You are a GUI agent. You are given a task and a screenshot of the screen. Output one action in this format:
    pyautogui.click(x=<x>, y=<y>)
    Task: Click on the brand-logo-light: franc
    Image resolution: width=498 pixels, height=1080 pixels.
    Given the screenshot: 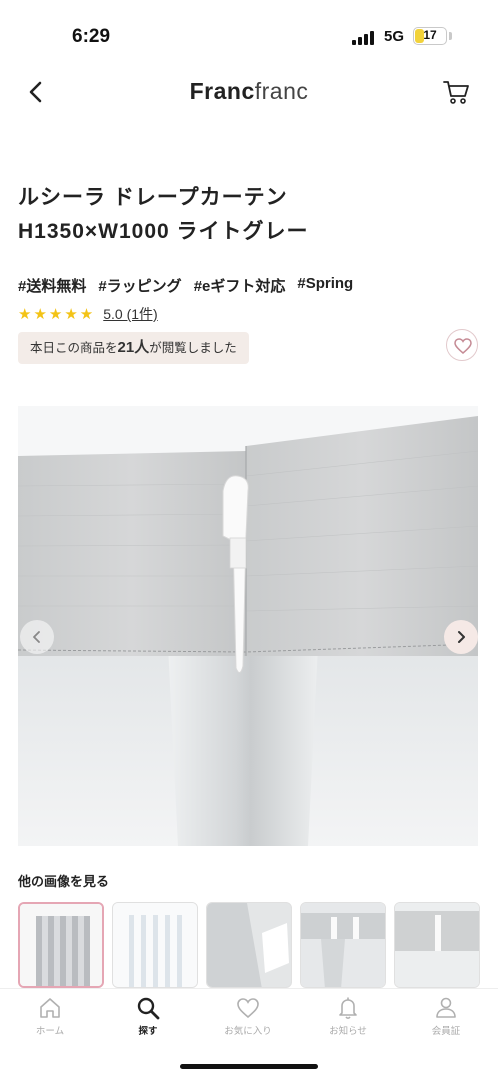 What is the action you would take?
    pyautogui.click(x=281, y=91)
    